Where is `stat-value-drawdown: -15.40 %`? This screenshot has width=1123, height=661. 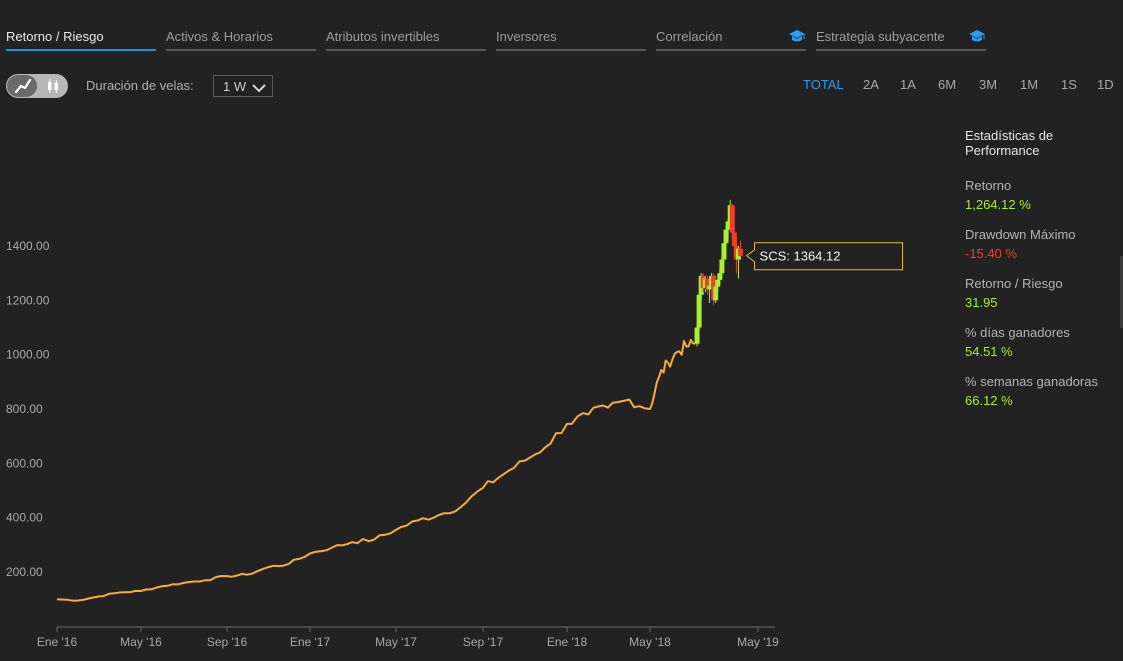
stat-value-drawdown: -15.40 % is located at coordinates (991, 253).